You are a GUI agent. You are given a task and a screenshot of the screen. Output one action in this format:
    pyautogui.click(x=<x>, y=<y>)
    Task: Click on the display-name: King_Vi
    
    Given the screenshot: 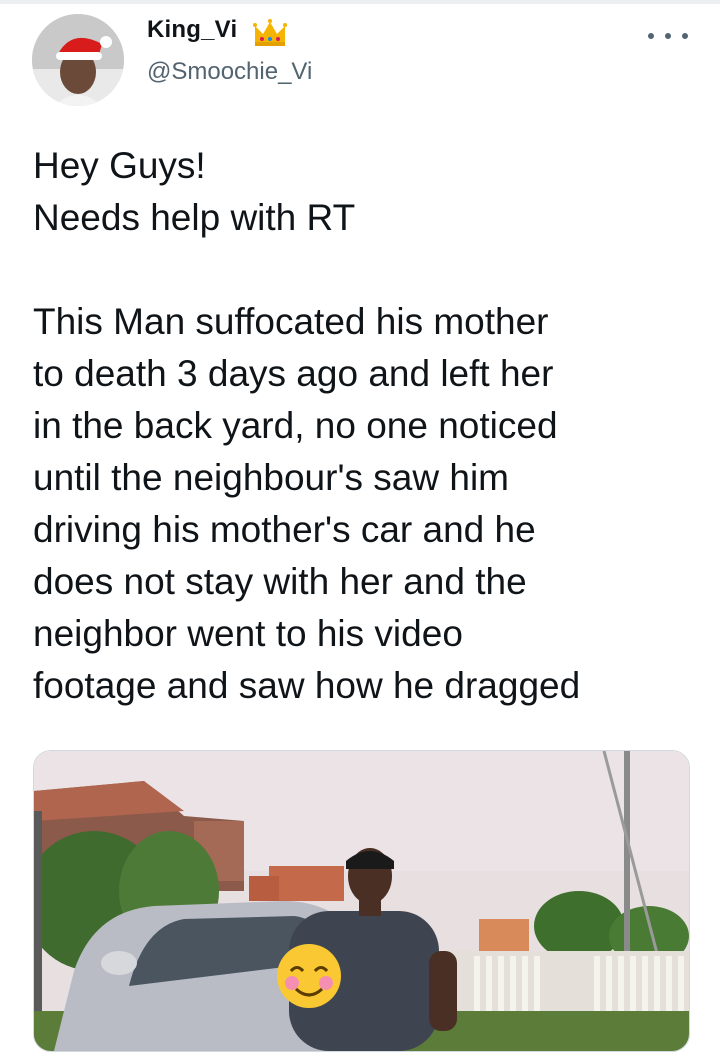 What is the action you would take?
    pyautogui.click(x=192, y=30)
    